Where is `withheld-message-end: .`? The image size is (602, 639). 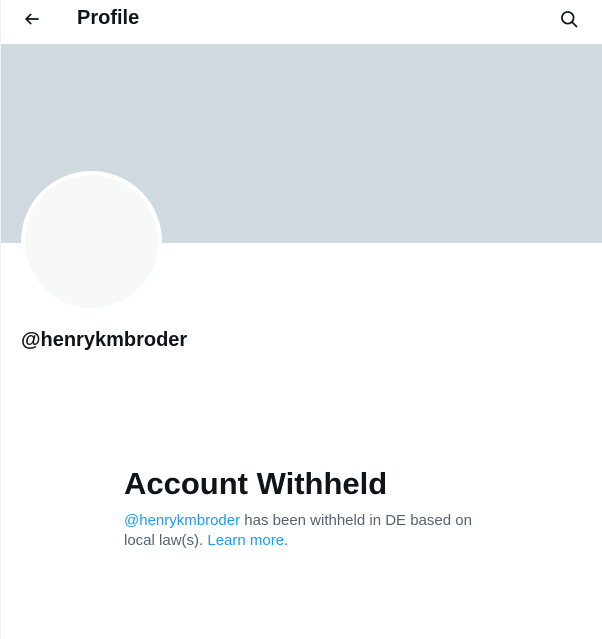
withheld-message-end: . is located at coordinates (286, 540).